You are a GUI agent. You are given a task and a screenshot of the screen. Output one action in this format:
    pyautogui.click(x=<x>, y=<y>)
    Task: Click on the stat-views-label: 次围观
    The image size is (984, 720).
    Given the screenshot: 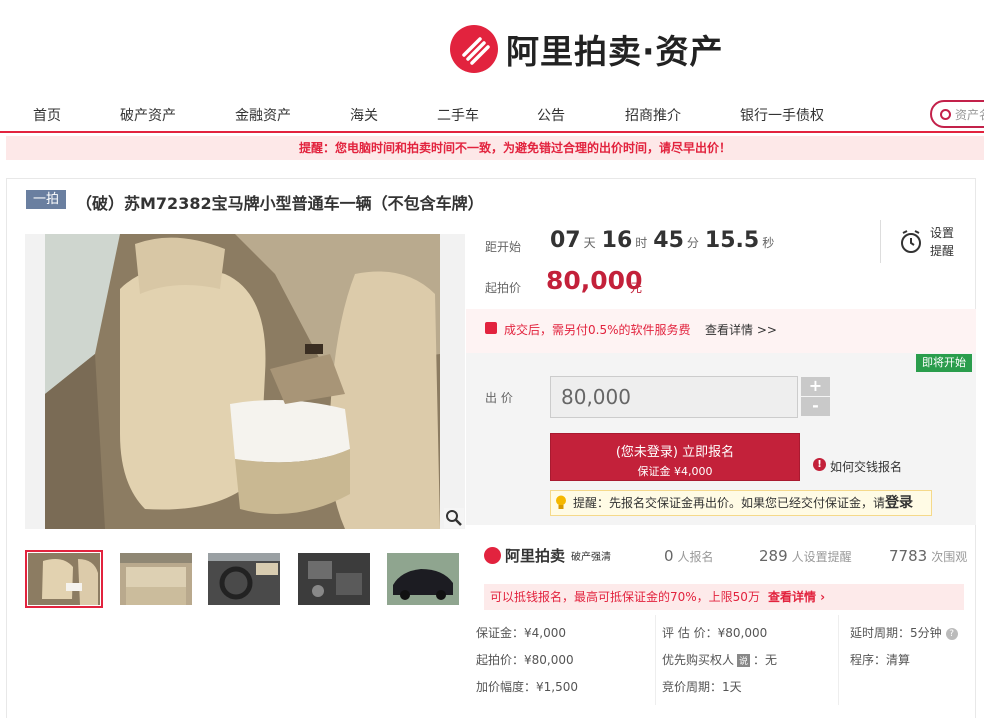 What is the action you would take?
    pyautogui.click(x=949, y=557)
    